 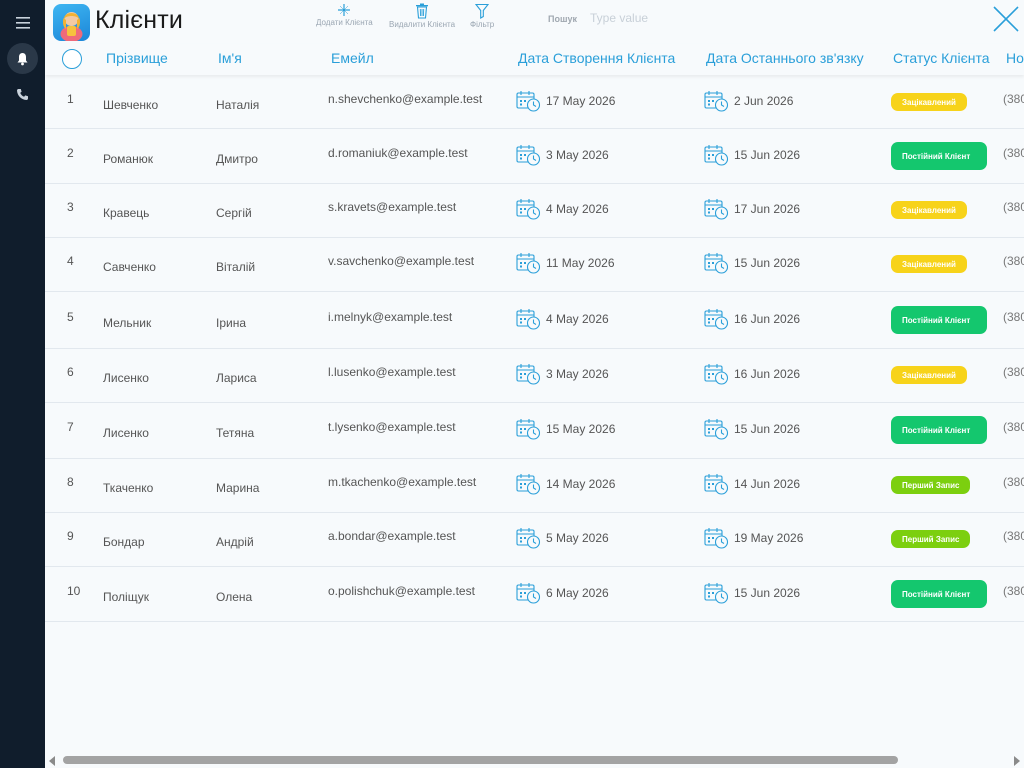 I want to click on cell-last-name: Ткаченко, so click(x=128, y=488).